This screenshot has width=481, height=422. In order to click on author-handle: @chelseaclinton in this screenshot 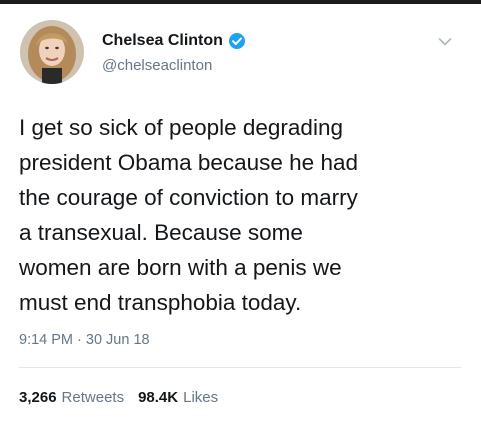, I will do `click(157, 65)`.